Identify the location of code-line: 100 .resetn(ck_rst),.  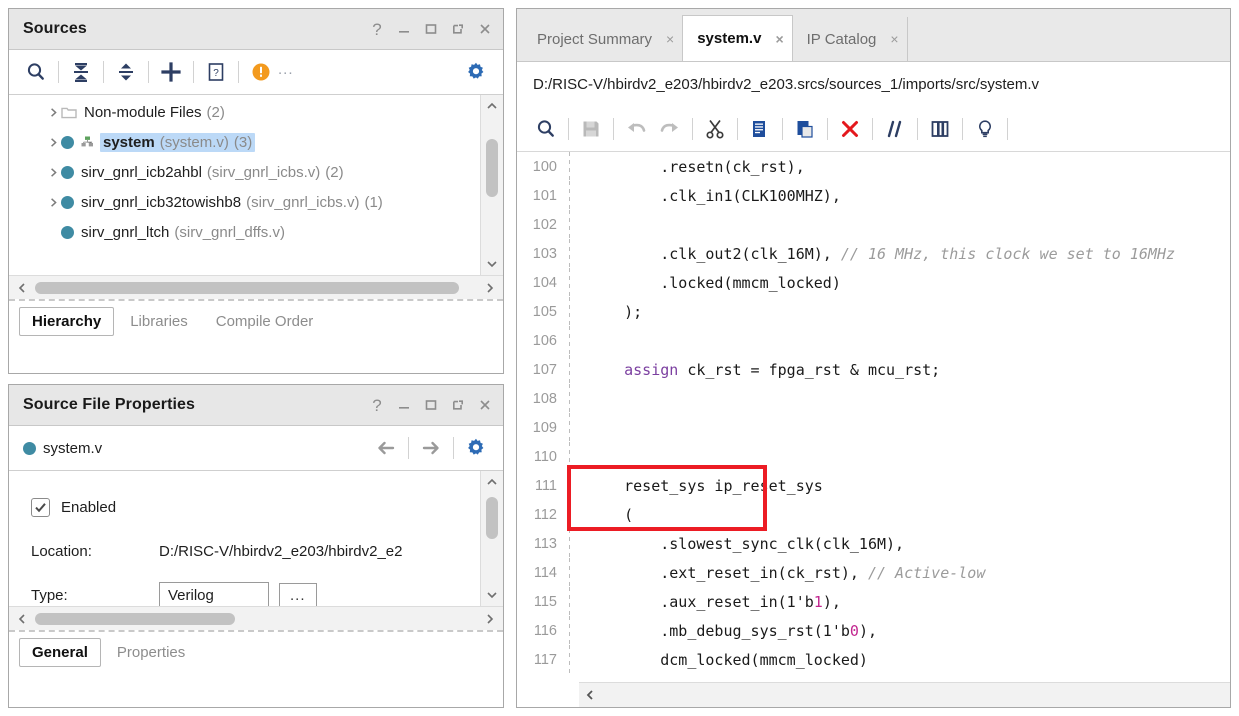
(873, 166).